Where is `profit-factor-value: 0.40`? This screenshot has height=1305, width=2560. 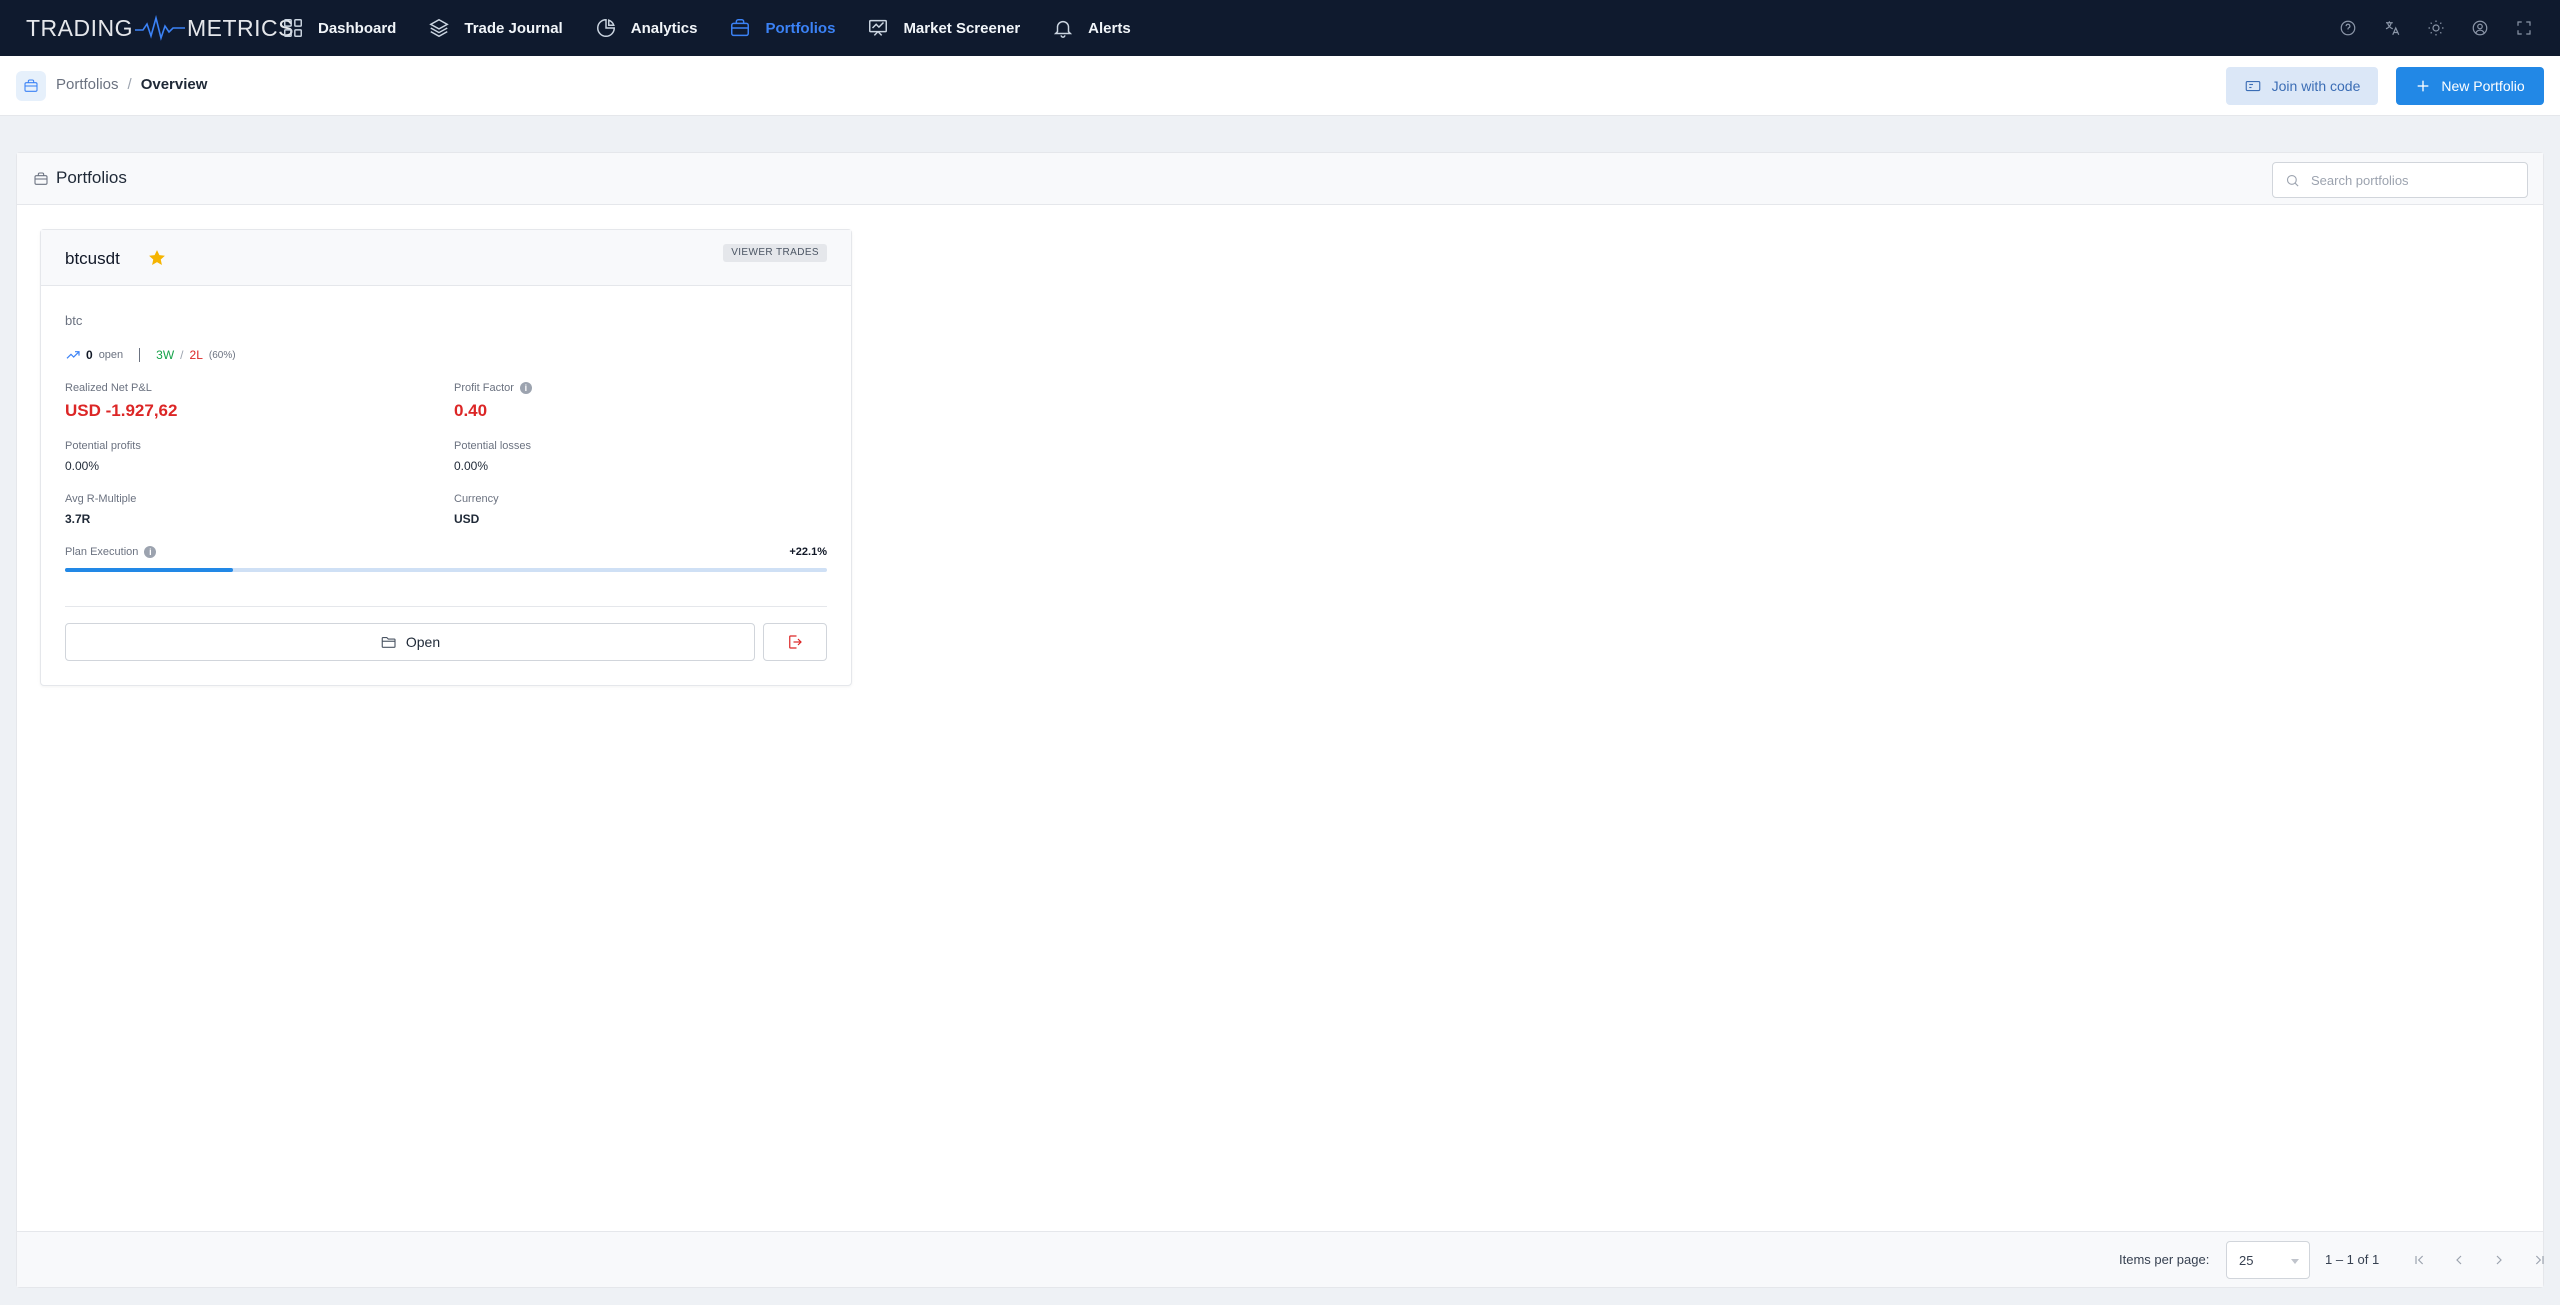 profit-factor-value: 0.40 is located at coordinates (471, 410).